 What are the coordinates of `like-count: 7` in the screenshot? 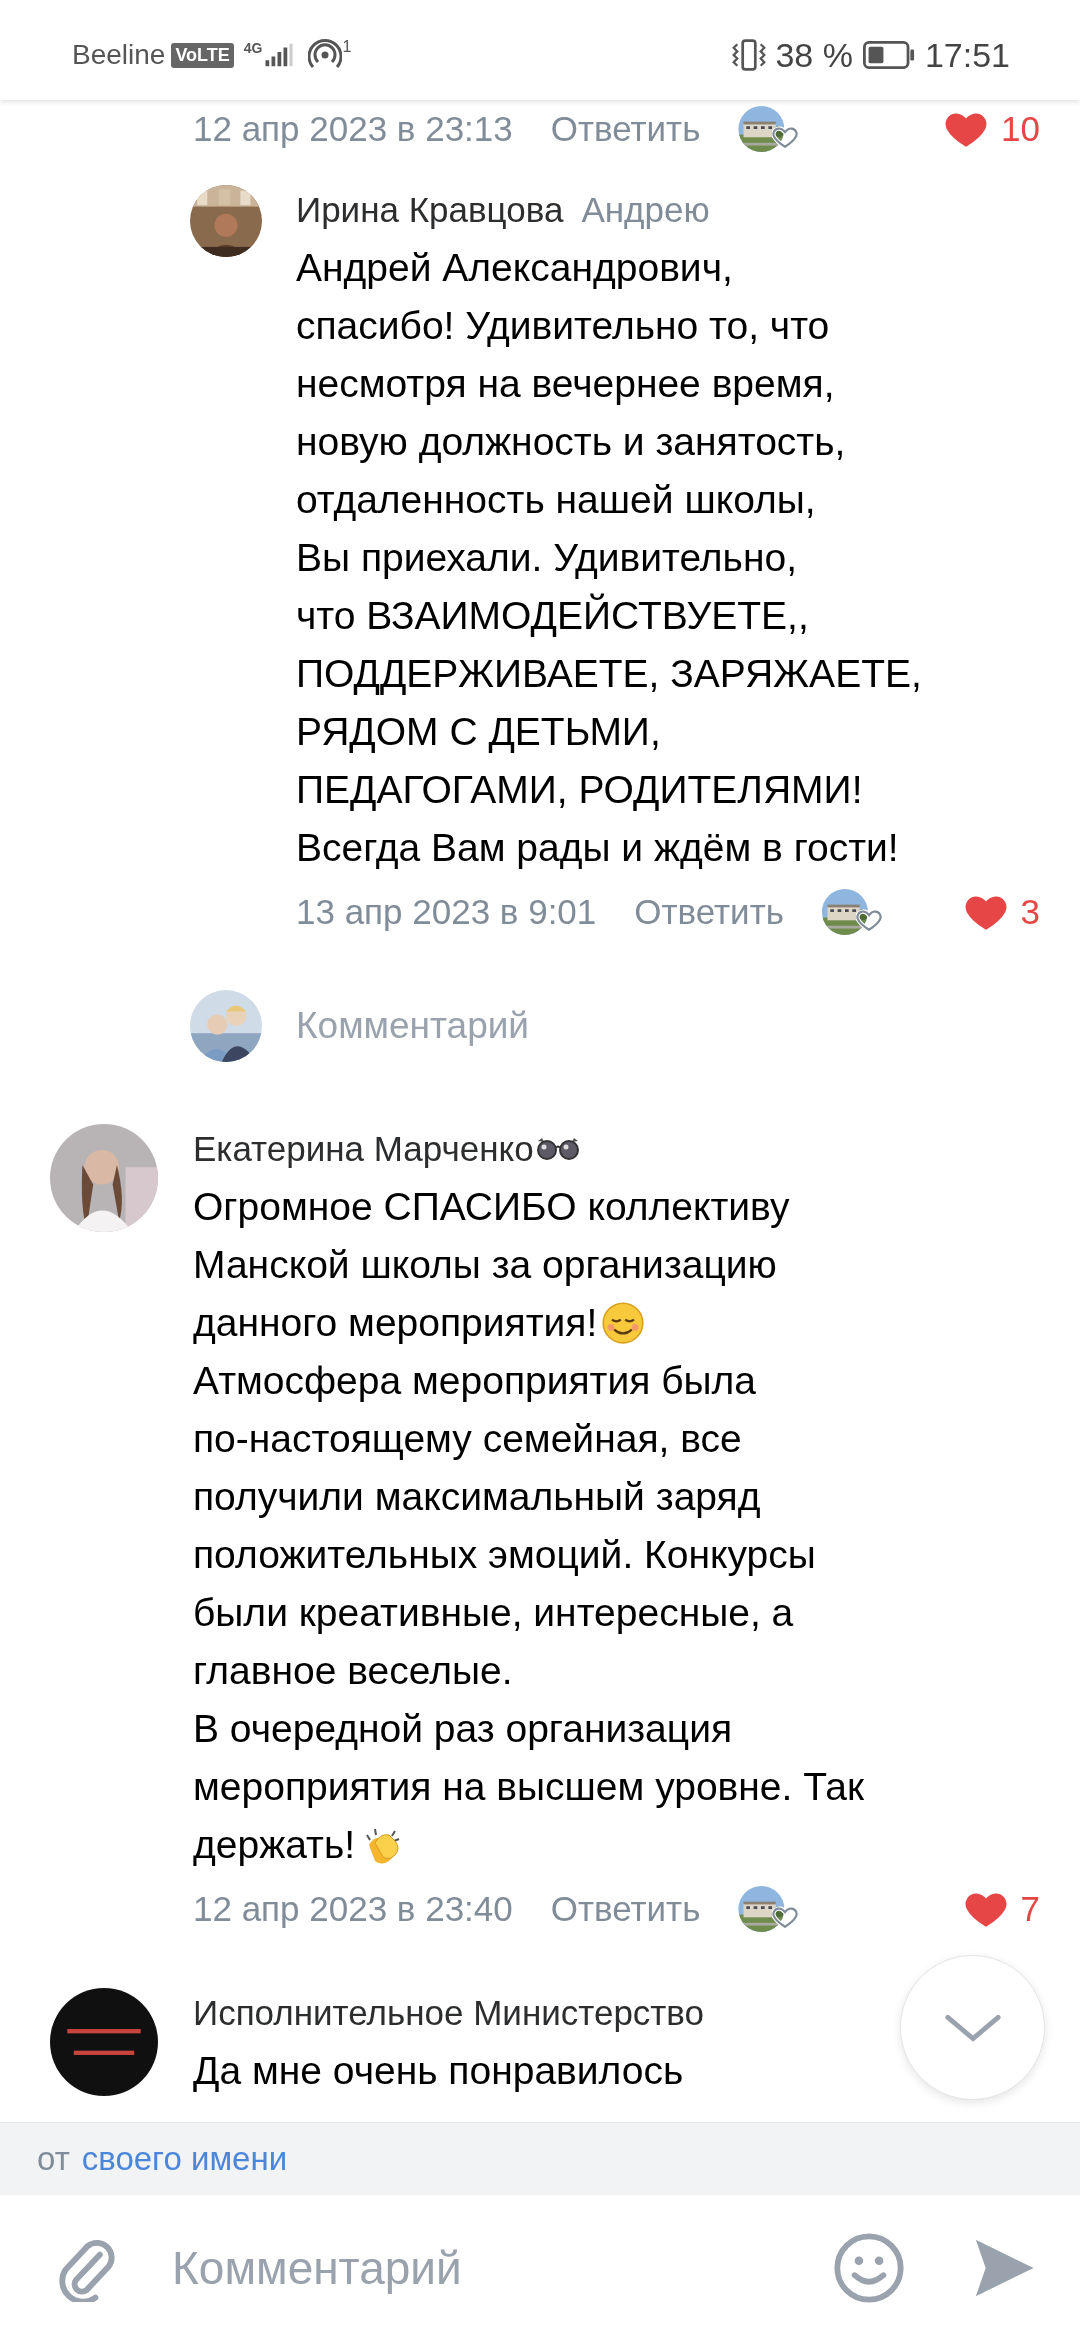 It's located at (1030, 1909).